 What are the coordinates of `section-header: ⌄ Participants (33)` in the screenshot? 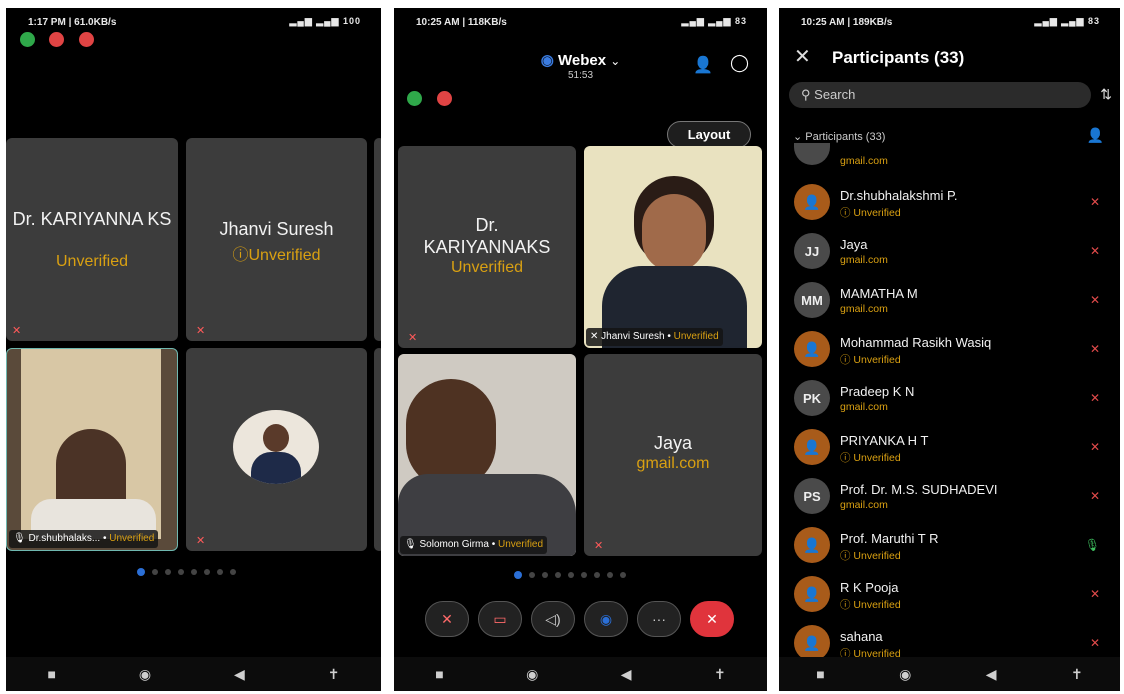 It's located at (839, 136).